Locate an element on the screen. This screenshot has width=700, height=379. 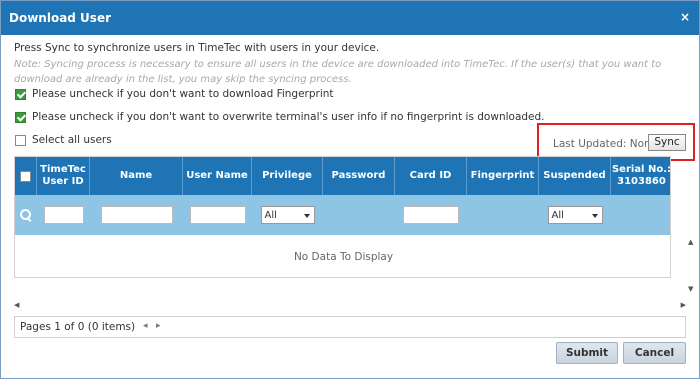
column-header-serial-no: Serial No.: 3103860 is located at coordinates (640, 176).